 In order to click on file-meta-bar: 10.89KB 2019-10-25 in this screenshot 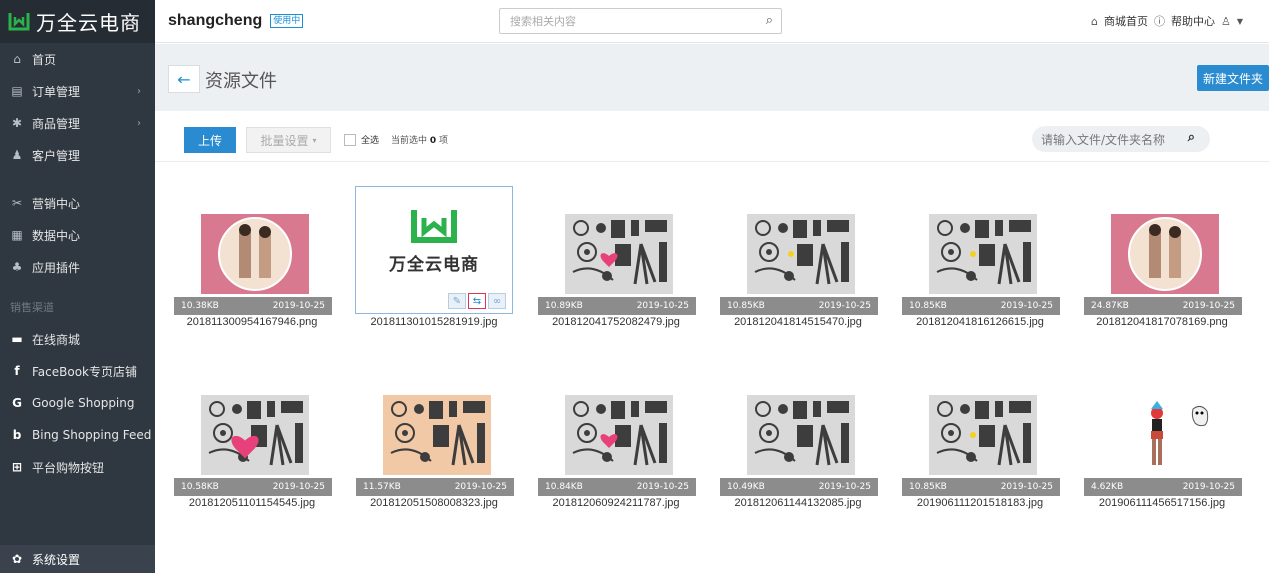, I will do `click(617, 306)`.